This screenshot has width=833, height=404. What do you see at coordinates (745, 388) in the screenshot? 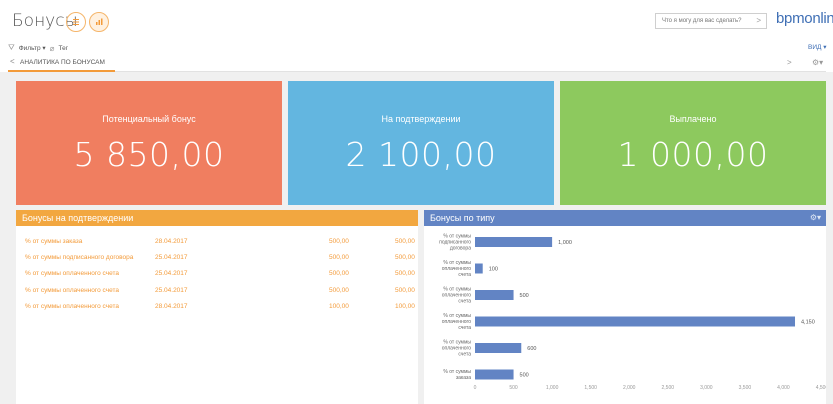
I see `x-tick-label: 3,500` at bounding box center [745, 388].